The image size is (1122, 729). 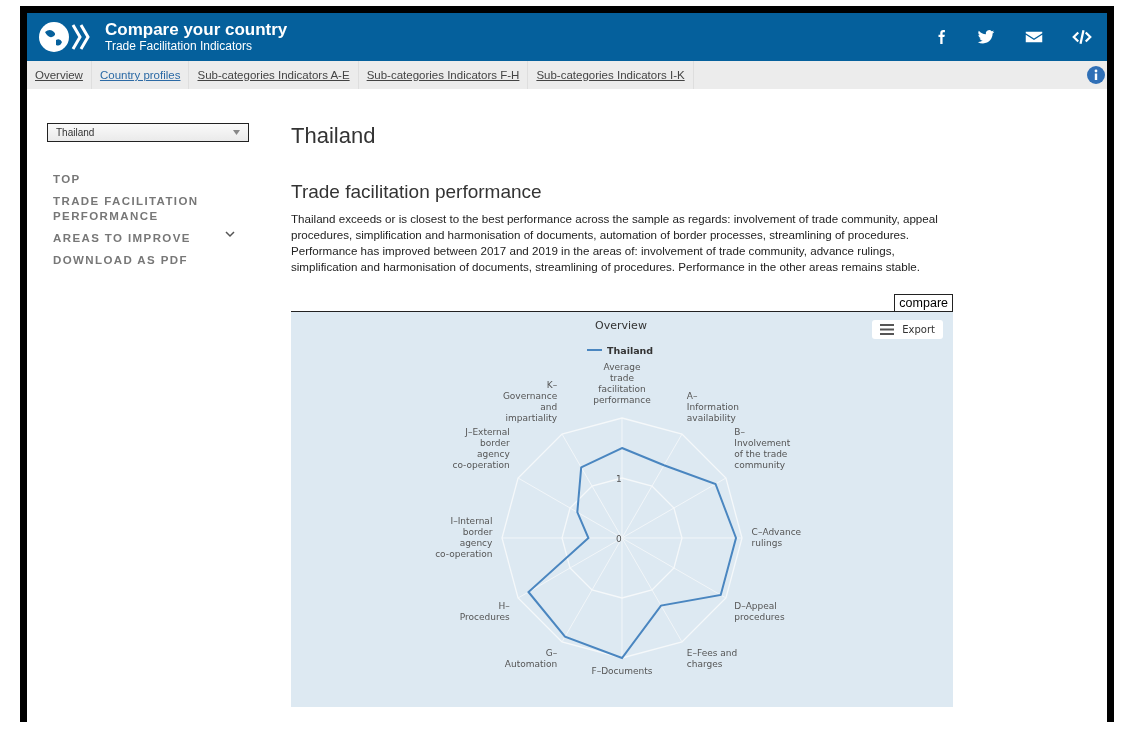 What do you see at coordinates (907, 329) in the screenshot?
I see `export-button: Export` at bounding box center [907, 329].